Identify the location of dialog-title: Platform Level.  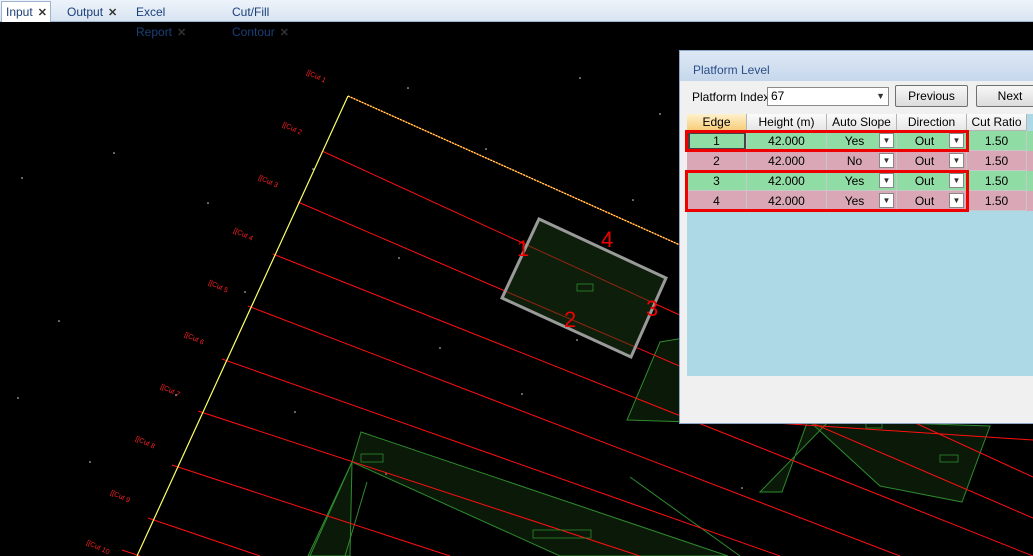
(731, 70).